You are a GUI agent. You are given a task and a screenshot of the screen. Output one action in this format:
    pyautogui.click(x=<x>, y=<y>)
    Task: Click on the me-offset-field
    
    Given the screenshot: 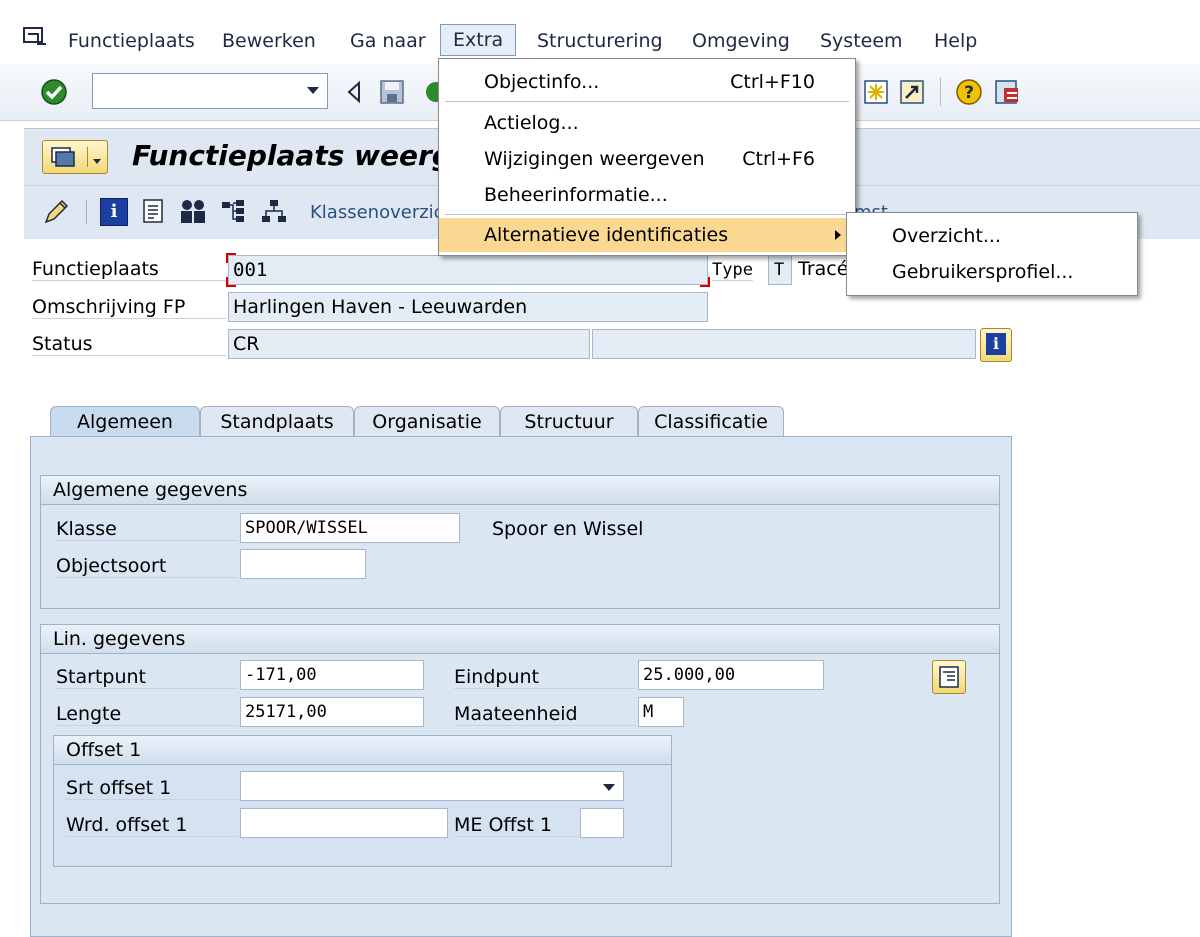 What is the action you would take?
    pyautogui.click(x=602, y=823)
    